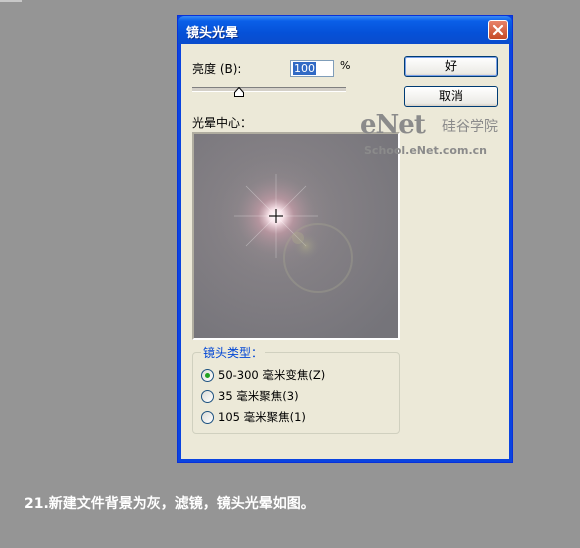 The height and width of the screenshot is (548, 580). What do you see at coordinates (258, 396) in the screenshot?
I see `lens-option-label: 35 毫米聚焦(3)` at bounding box center [258, 396].